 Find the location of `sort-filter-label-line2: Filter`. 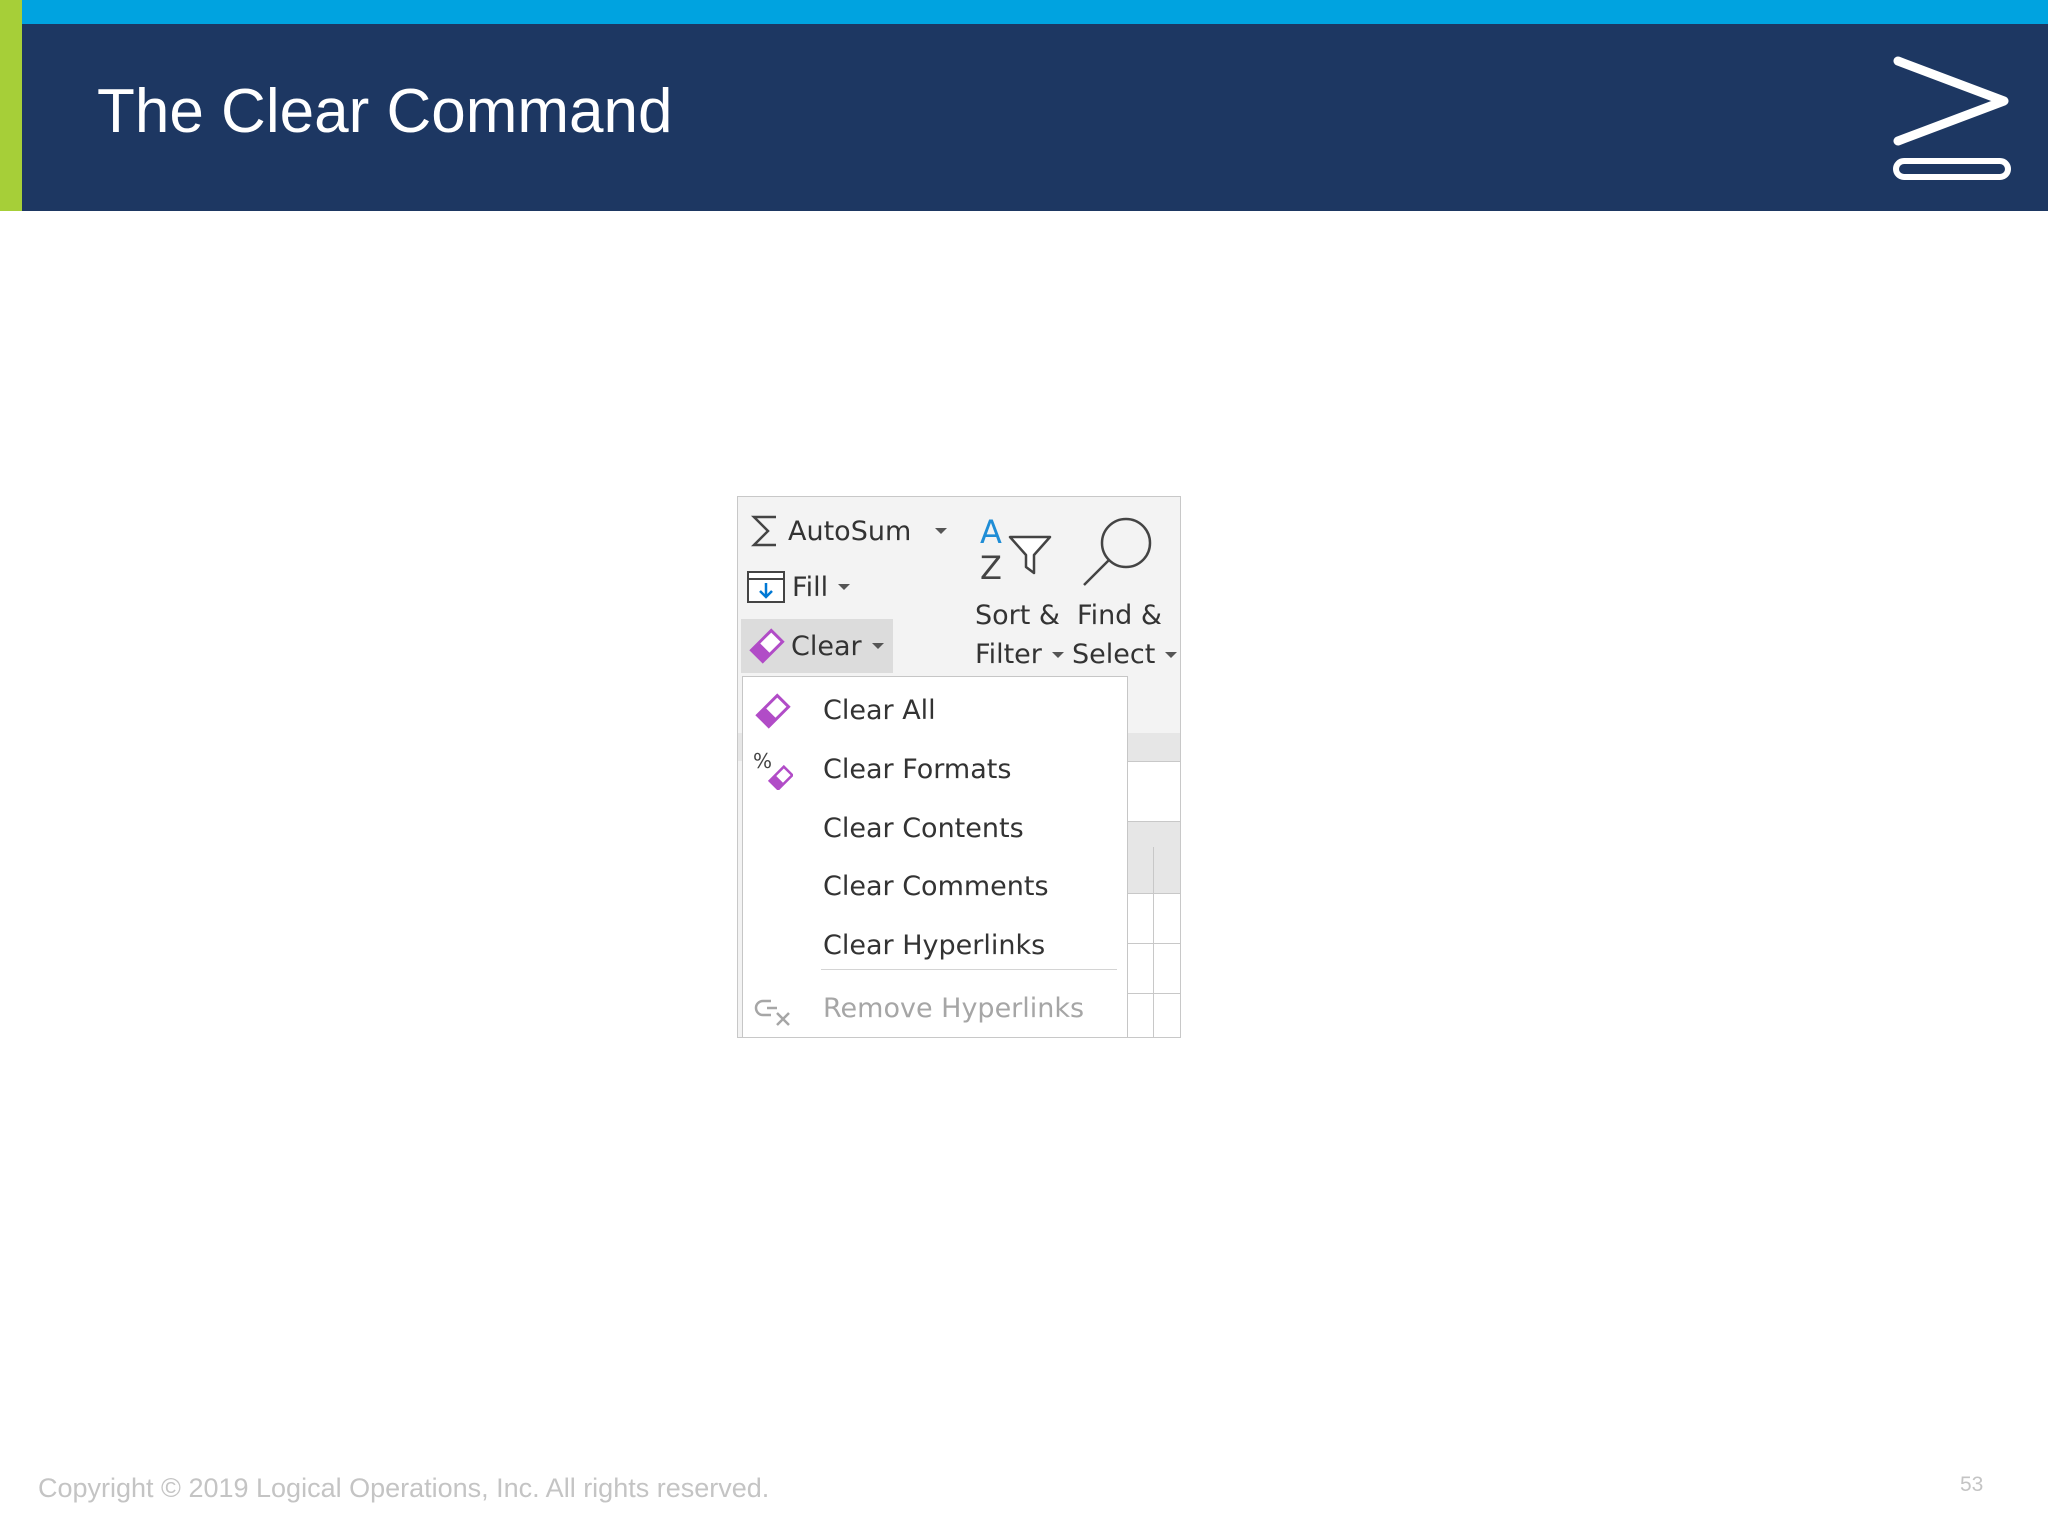

sort-filter-label-line2: Filter is located at coordinates (1019, 655).